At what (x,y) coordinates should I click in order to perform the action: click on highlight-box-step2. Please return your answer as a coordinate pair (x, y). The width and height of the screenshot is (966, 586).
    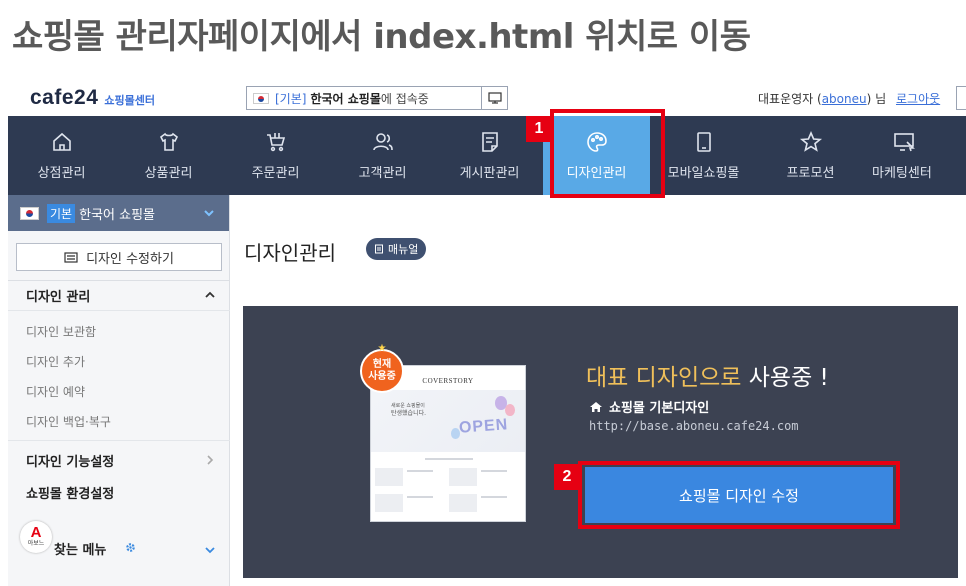
    Looking at the image, I should click on (739, 495).